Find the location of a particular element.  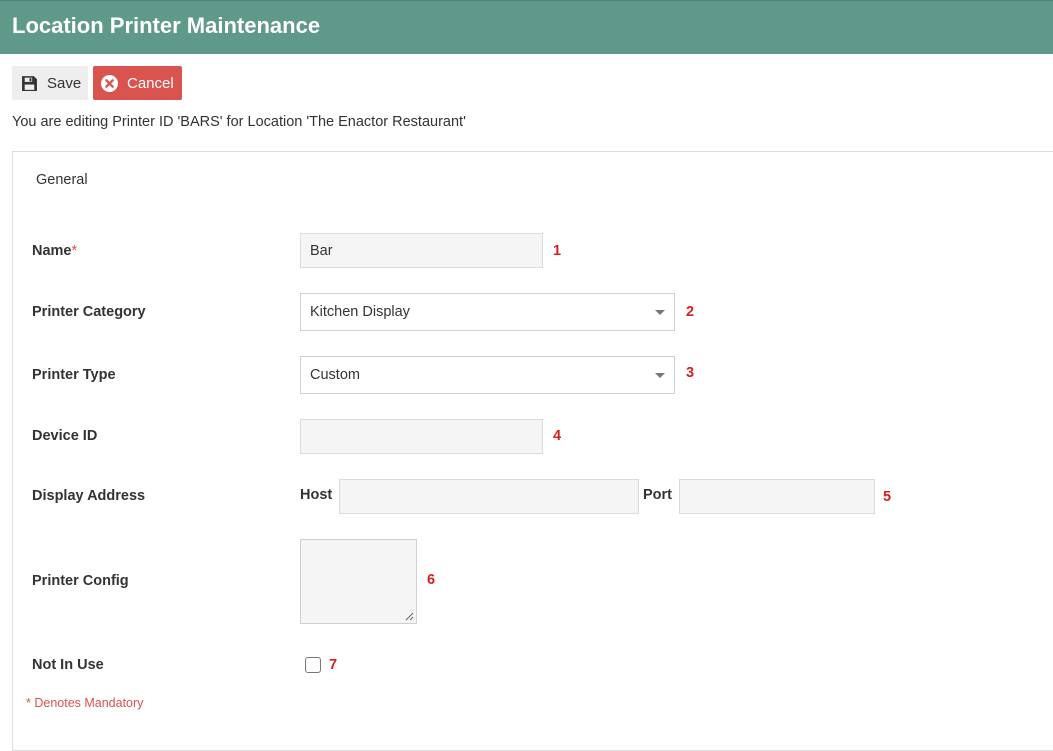

marker-4: 4 is located at coordinates (557, 436).